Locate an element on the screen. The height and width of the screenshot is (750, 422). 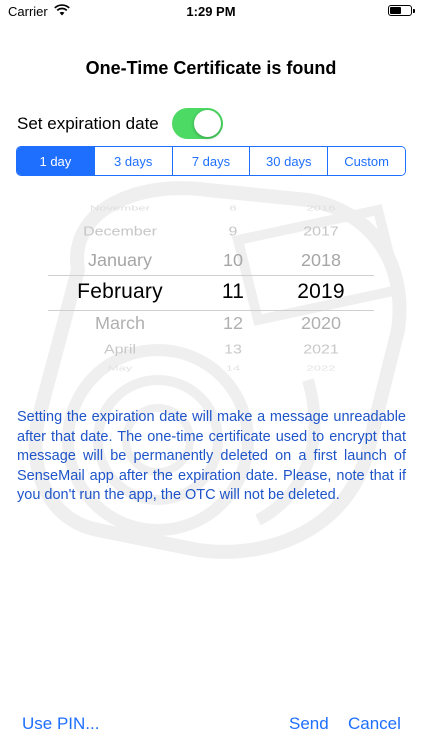
expiration-toggle is located at coordinates (197, 123).